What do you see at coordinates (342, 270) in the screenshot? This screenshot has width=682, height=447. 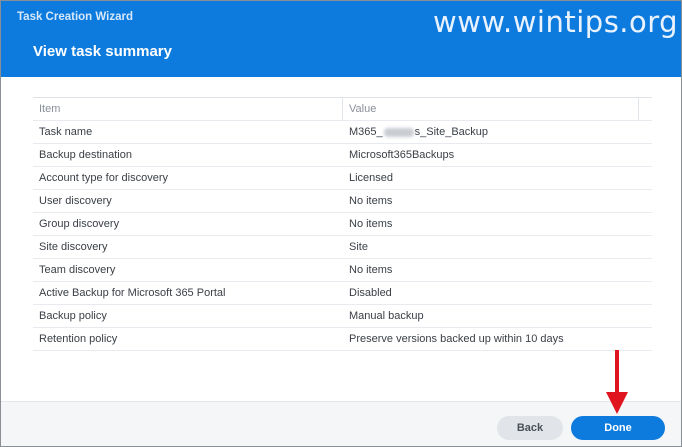 I see `table-row: Team discovery No items` at bounding box center [342, 270].